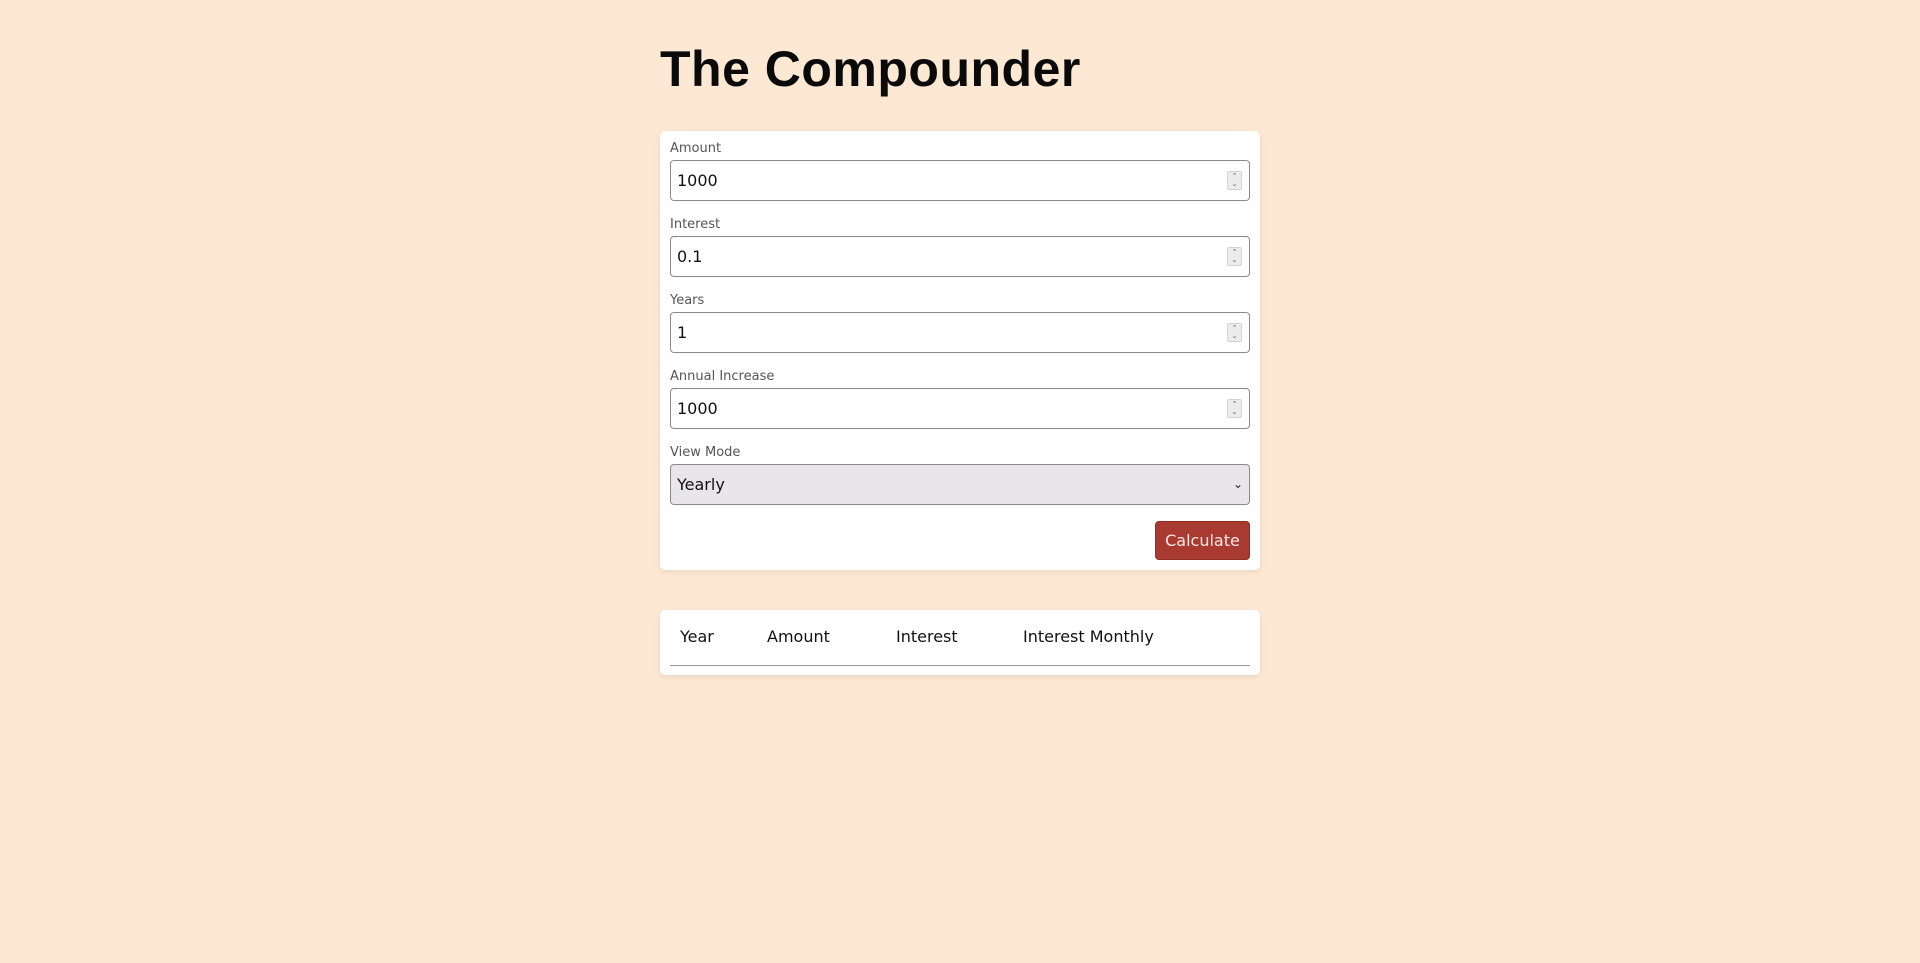 Image resolution: width=1920 pixels, height=963 pixels. I want to click on chevron-down-icon: ⌄, so click(1237, 484).